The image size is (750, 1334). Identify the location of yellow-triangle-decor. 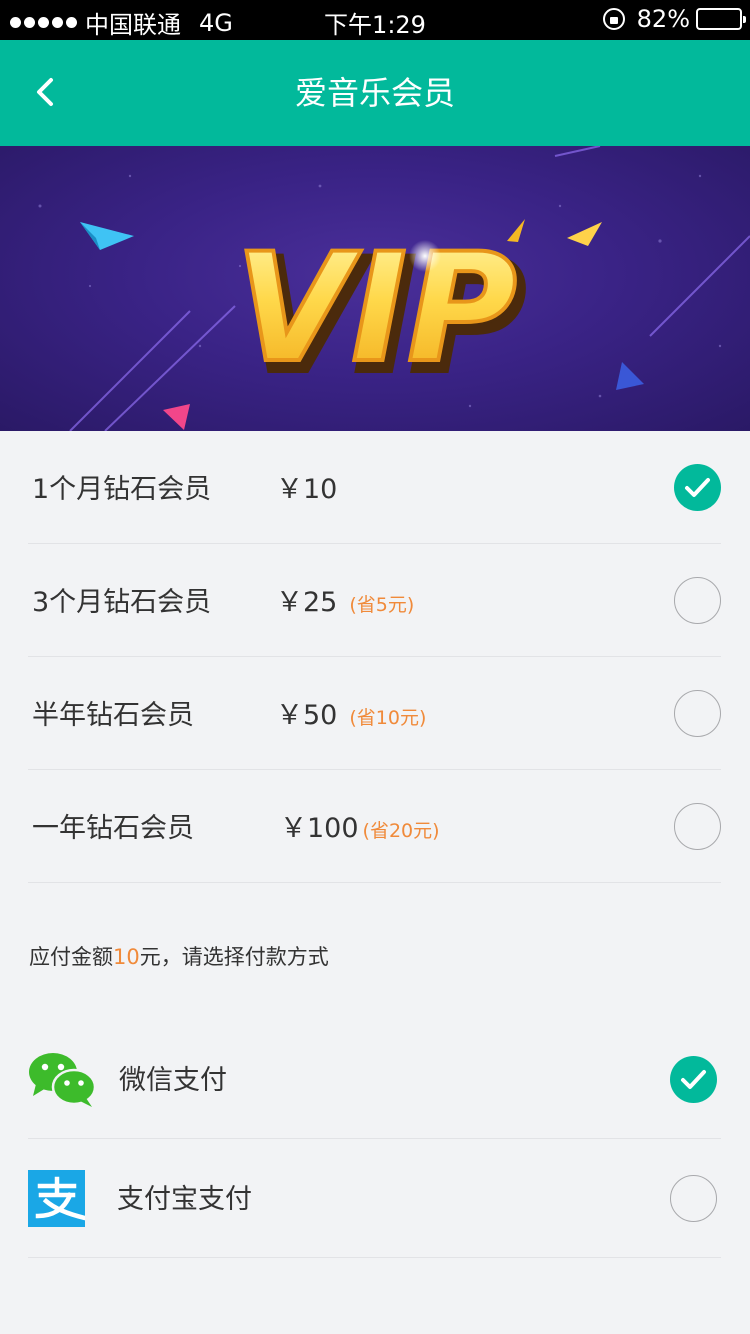
(584, 234).